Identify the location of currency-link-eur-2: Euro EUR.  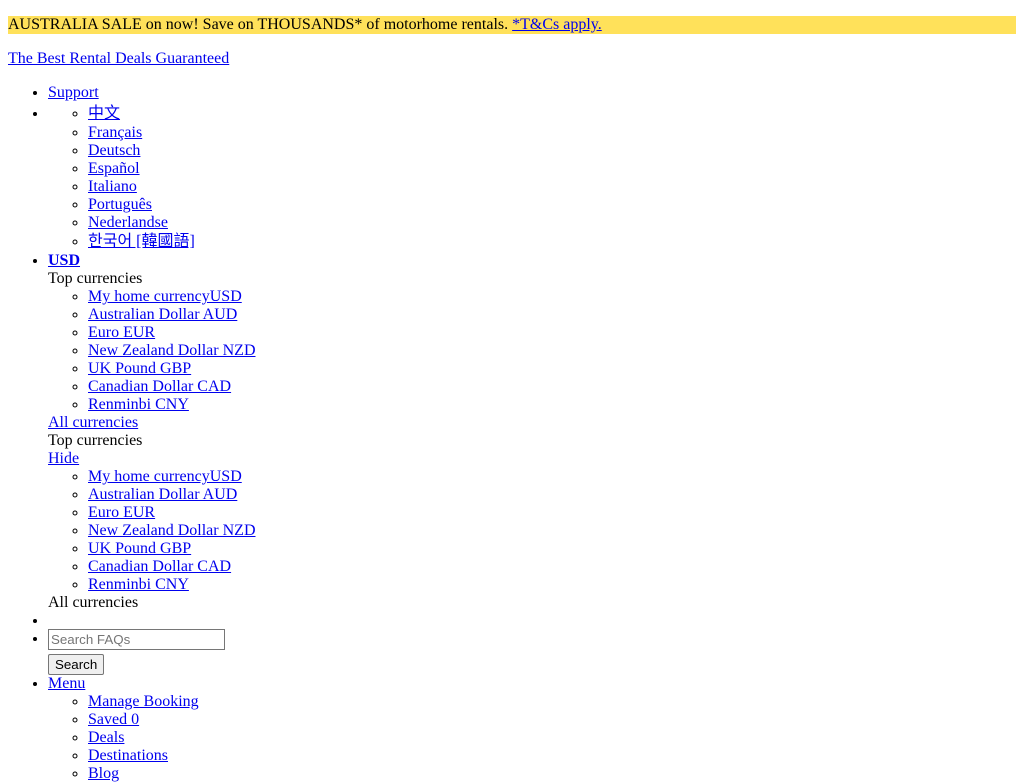
(121, 512).